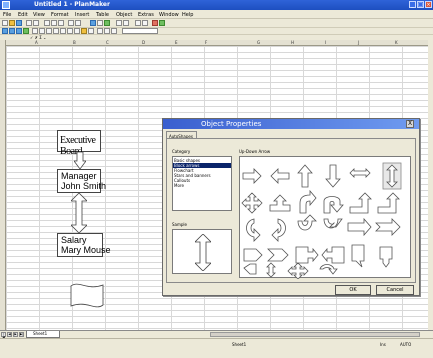 The image size is (433, 358). I want to click on menu-table: Table, so click(102, 15).